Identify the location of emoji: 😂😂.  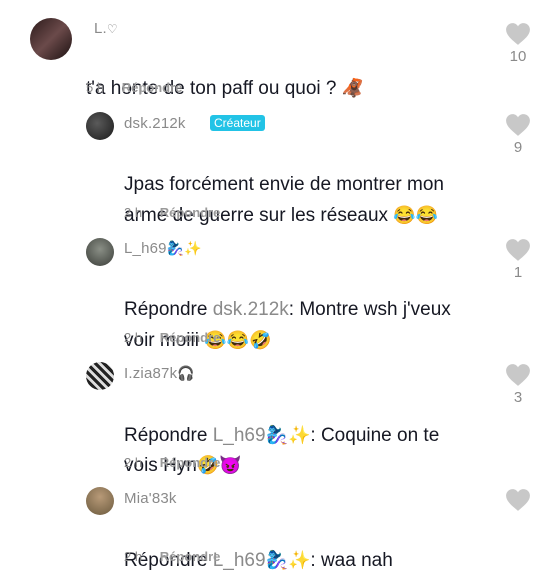
(416, 215).